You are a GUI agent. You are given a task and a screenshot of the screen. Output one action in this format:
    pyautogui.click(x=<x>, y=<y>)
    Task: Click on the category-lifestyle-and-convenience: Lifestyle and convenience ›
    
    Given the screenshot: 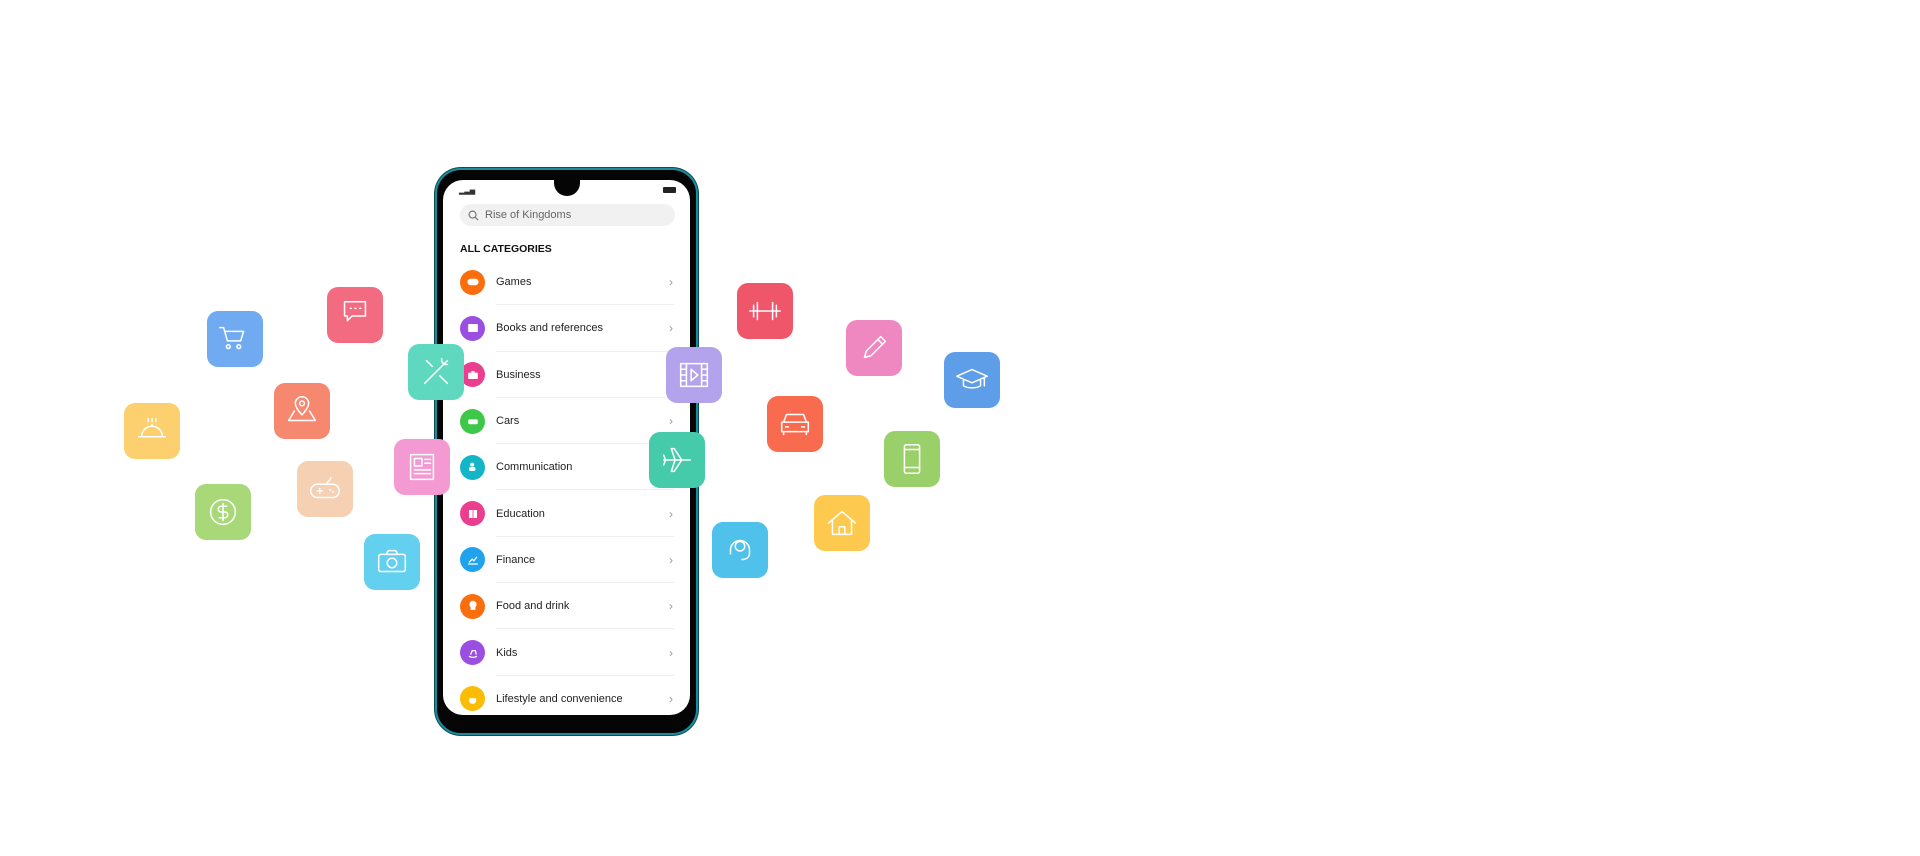 What is the action you would take?
    pyautogui.click(x=567, y=695)
    